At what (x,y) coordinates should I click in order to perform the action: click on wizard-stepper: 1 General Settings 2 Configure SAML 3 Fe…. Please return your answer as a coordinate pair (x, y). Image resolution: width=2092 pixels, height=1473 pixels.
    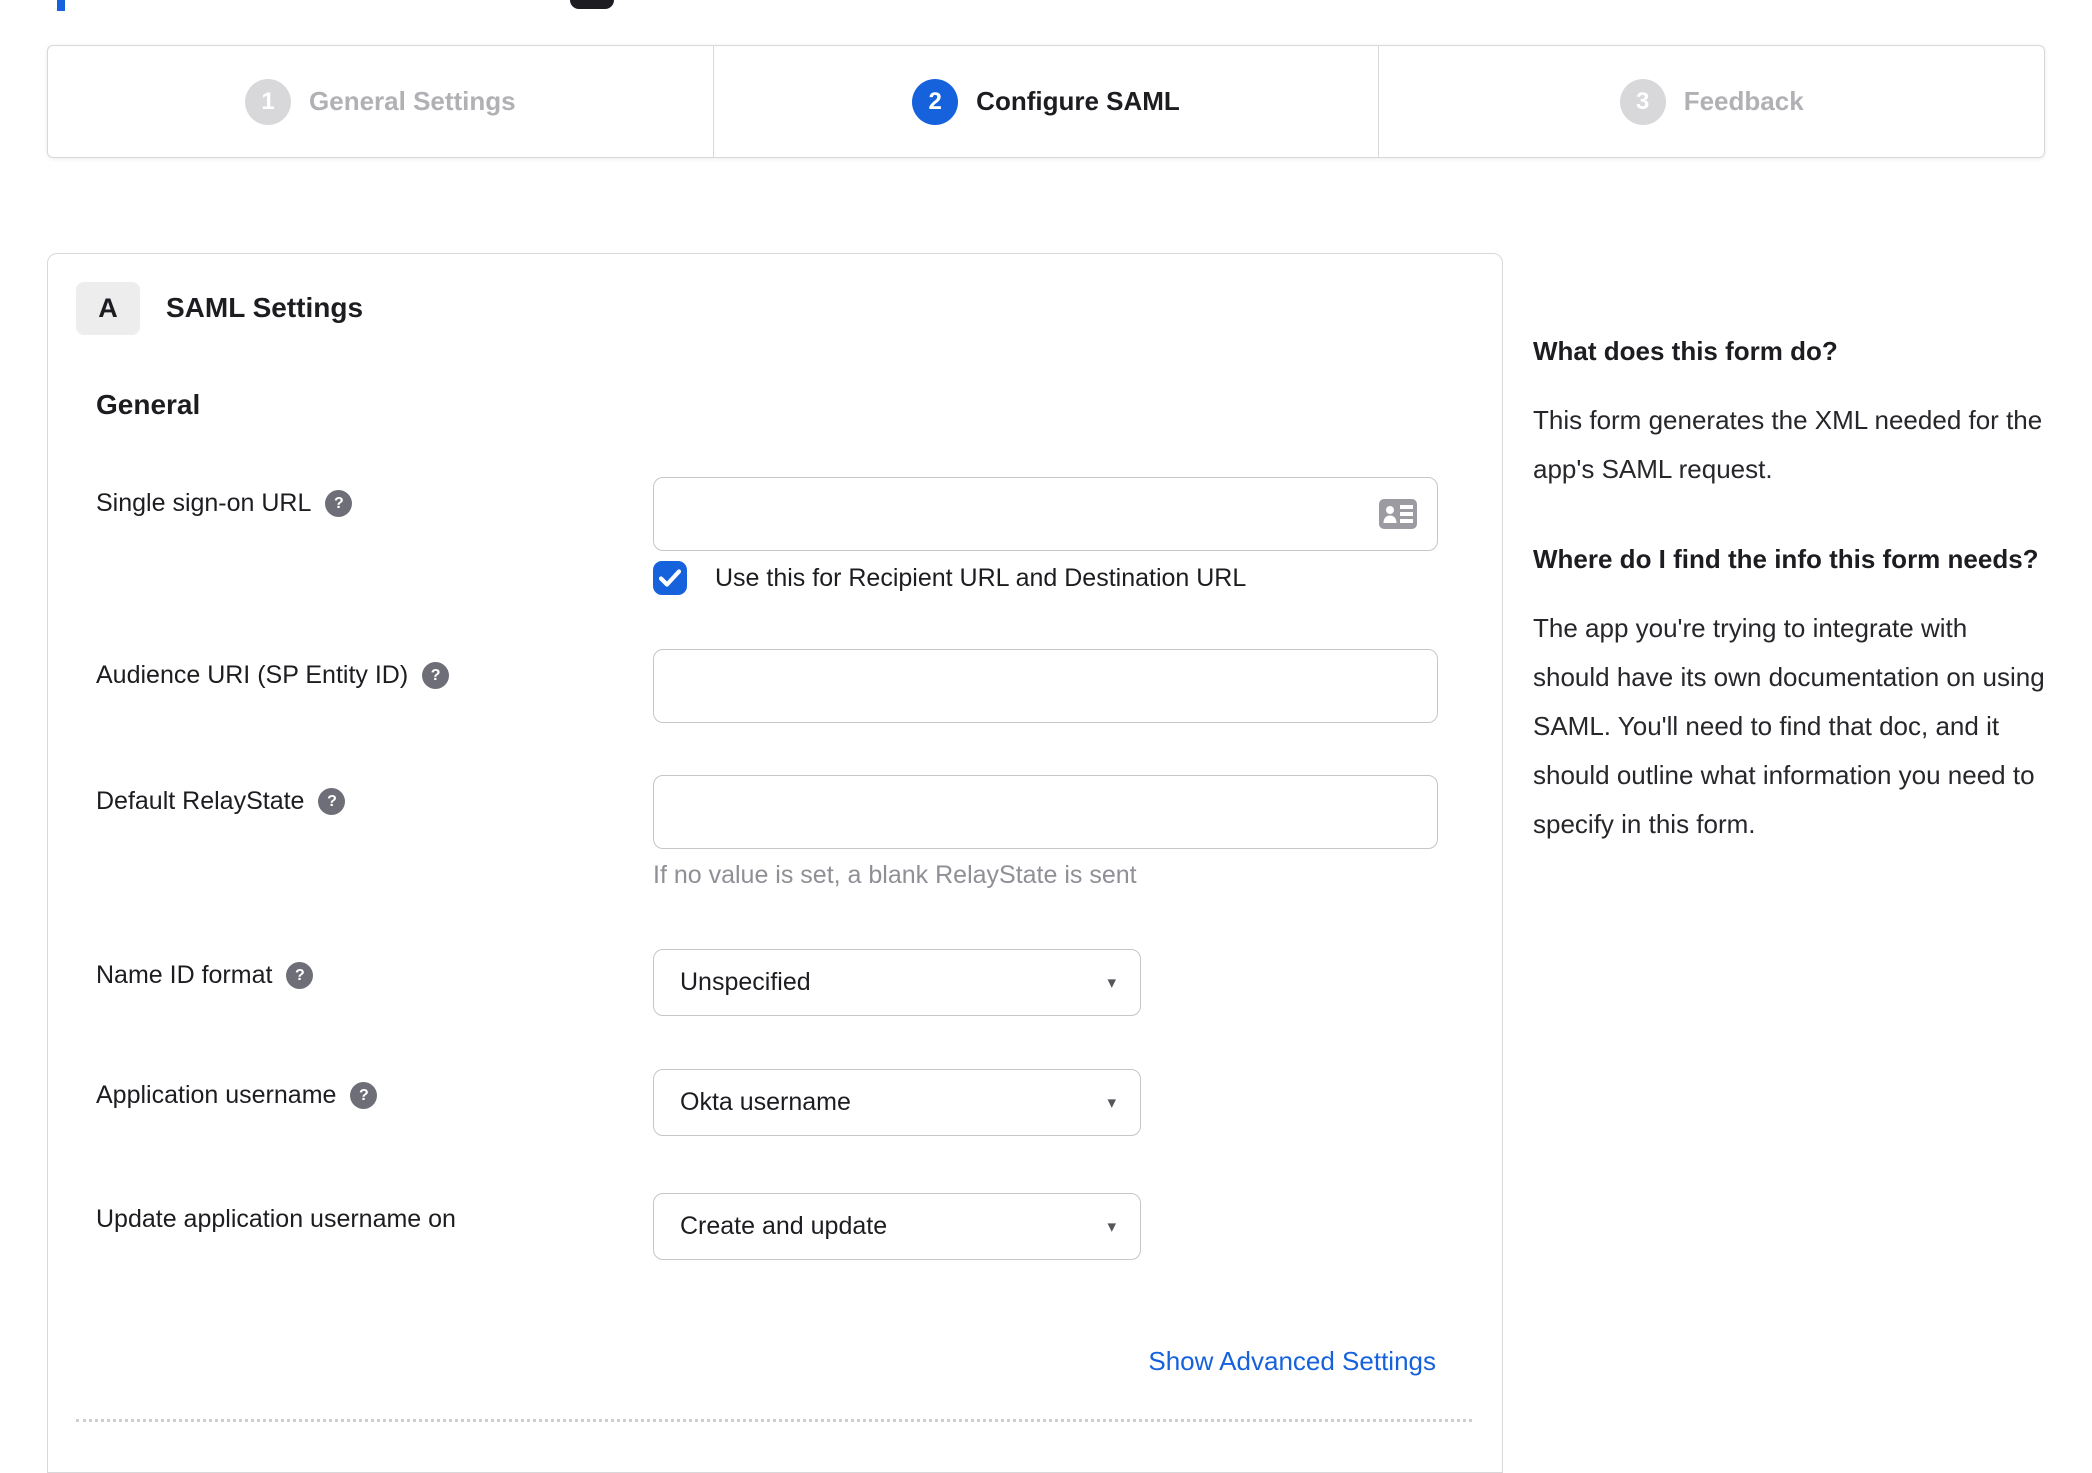
    Looking at the image, I should click on (1046, 101).